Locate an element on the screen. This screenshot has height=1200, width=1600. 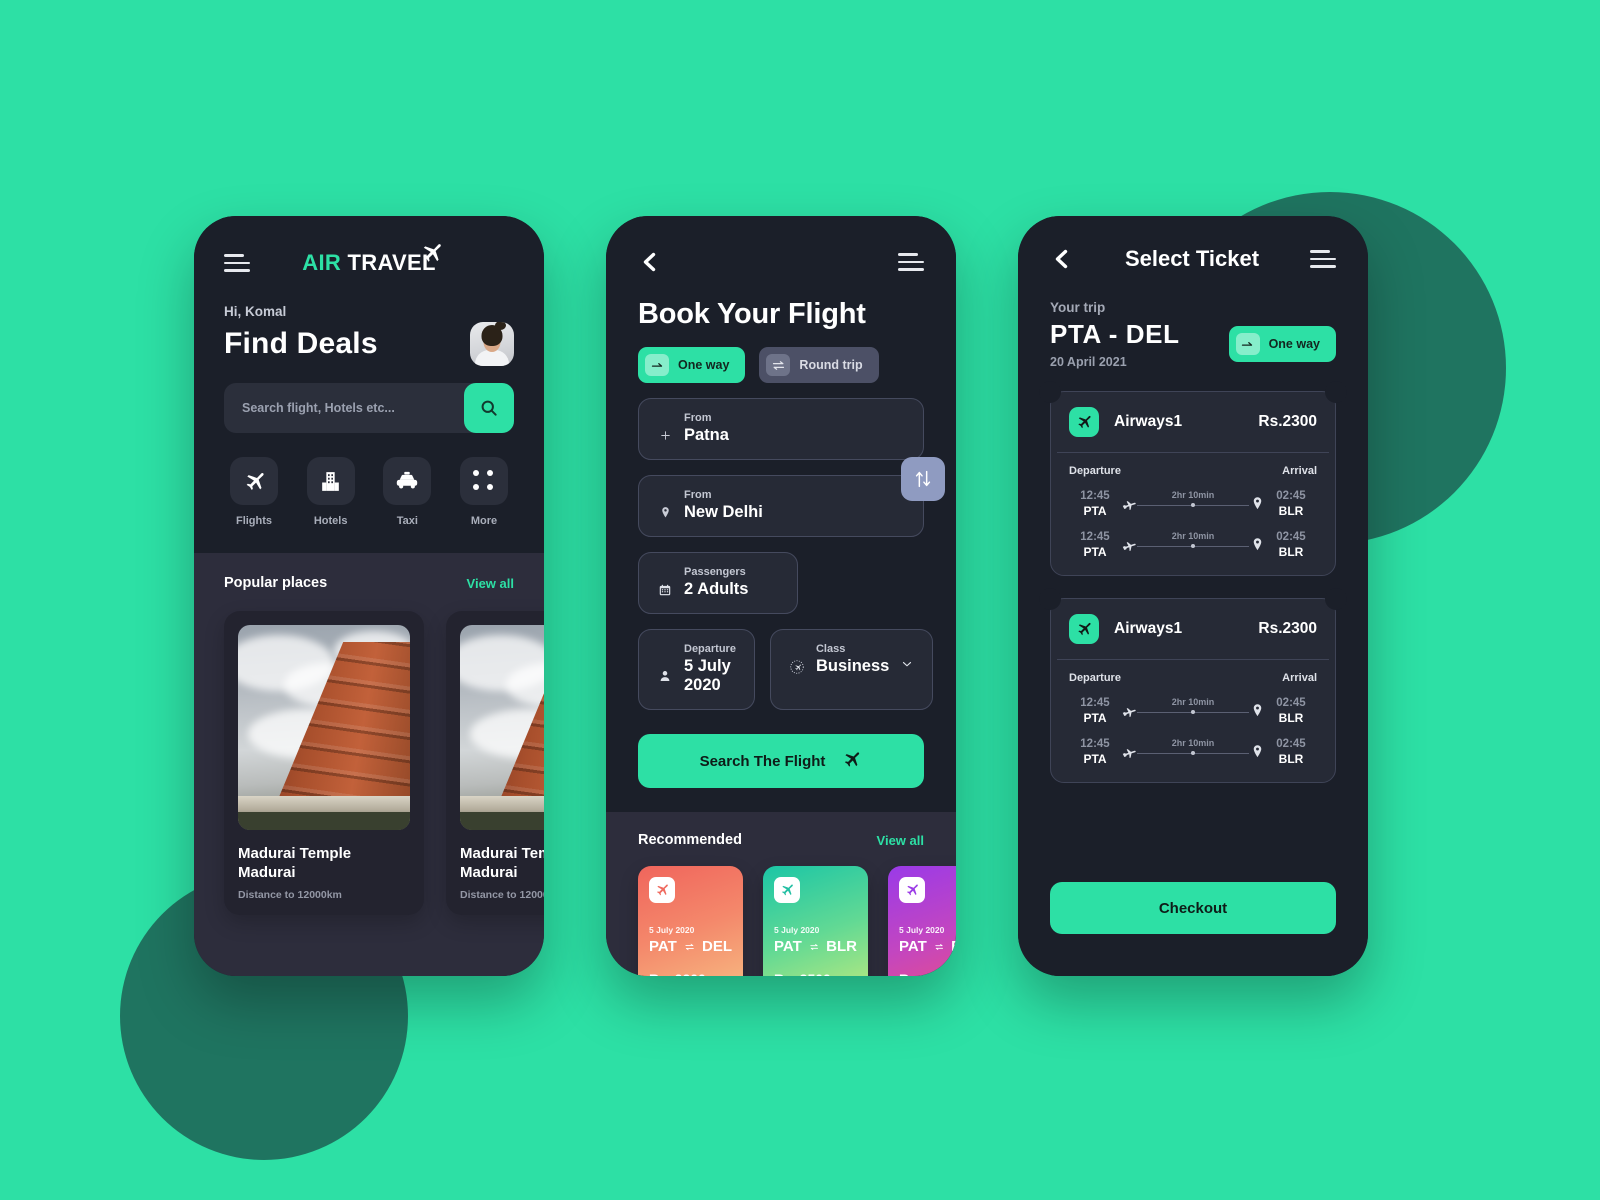
search-bar is located at coordinates (369, 408).